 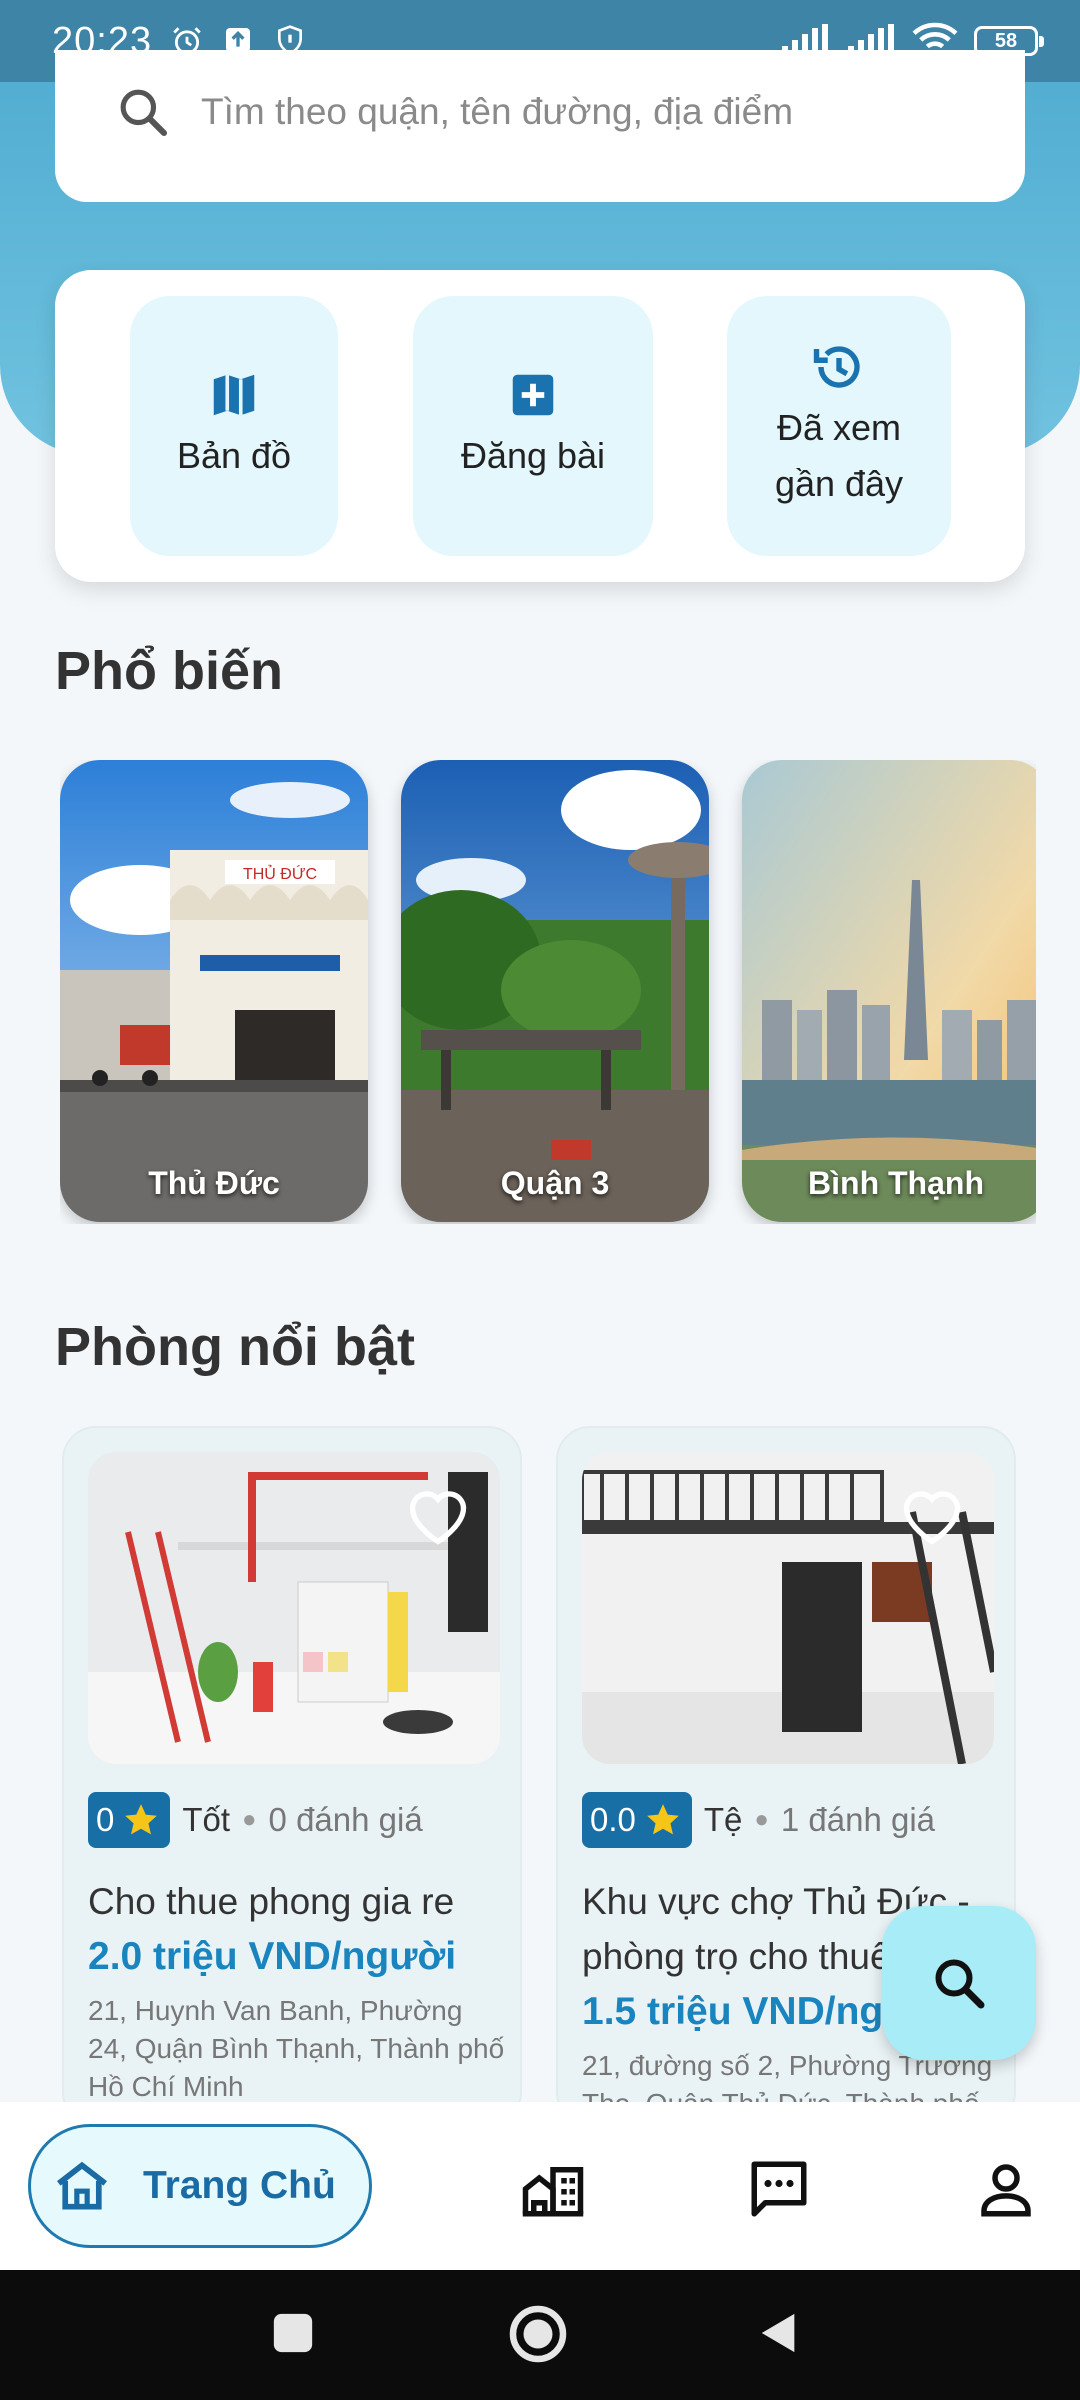 I want to click on popular-card-binh-thanh: Bình Thạnh, so click(x=889, y=991).